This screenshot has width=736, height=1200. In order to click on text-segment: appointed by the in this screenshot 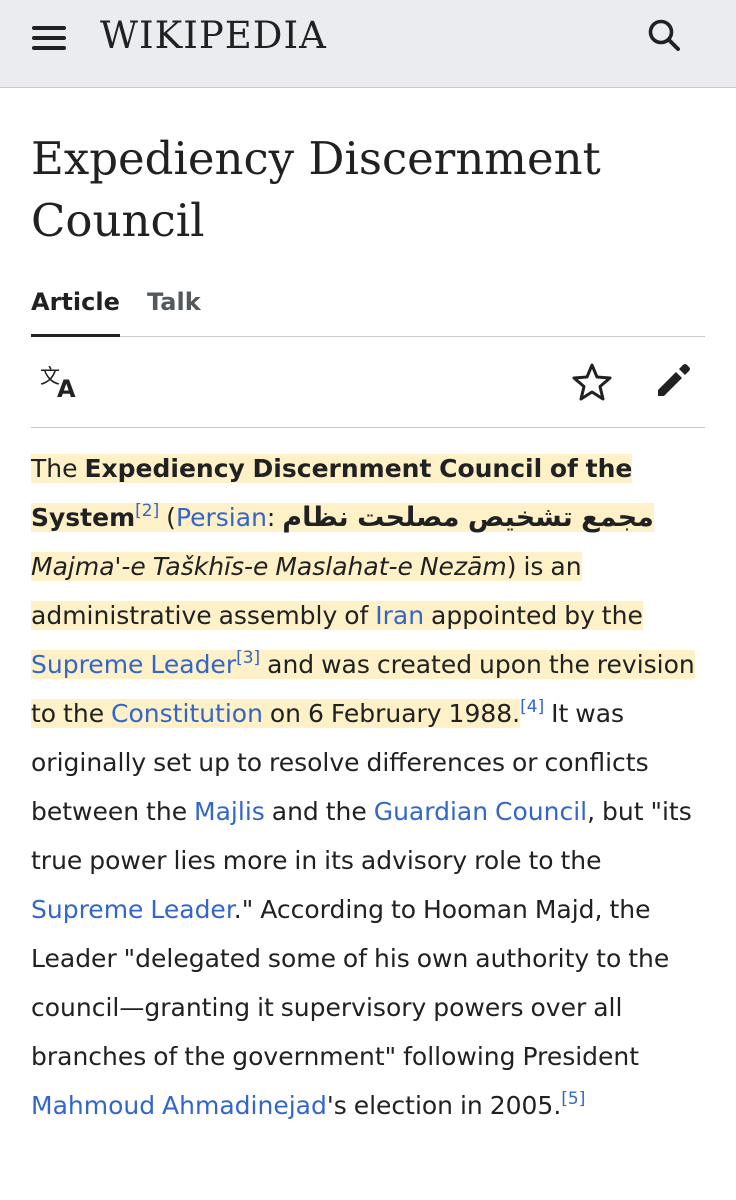, I will do `click(533, 615)`.